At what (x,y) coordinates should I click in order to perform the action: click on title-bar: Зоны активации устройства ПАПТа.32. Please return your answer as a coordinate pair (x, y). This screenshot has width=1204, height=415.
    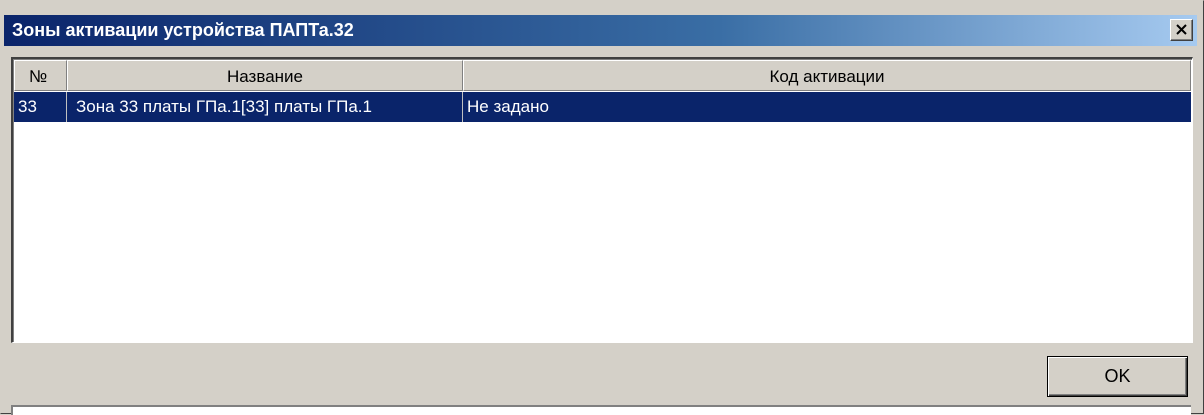
    Looking at the image, I should click on (600, 30).